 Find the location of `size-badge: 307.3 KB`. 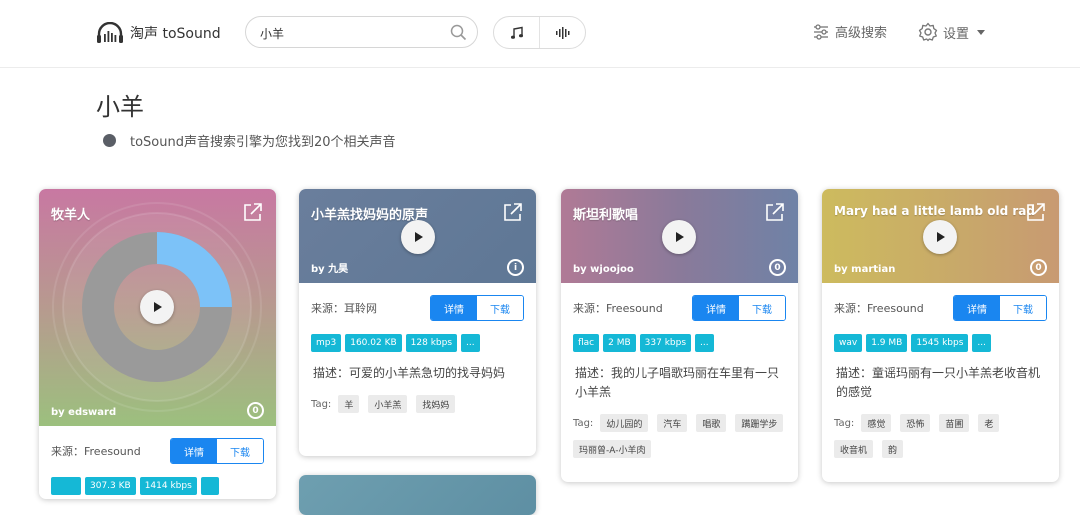

size-badge: 307.3 KB is located at coordinates (110, 486).